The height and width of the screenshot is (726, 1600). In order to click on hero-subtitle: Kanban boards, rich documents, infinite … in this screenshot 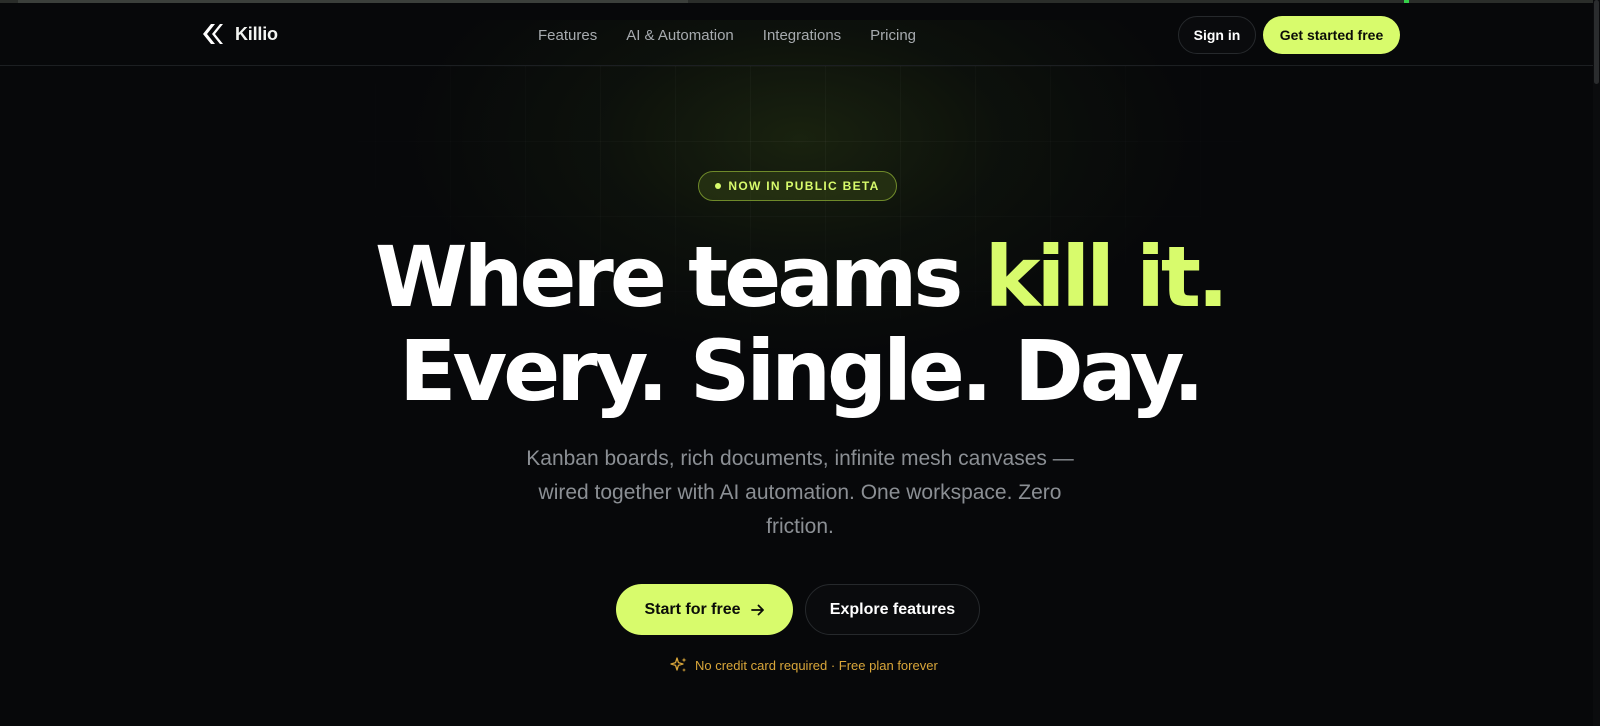, I will do `click(800, 492)`.